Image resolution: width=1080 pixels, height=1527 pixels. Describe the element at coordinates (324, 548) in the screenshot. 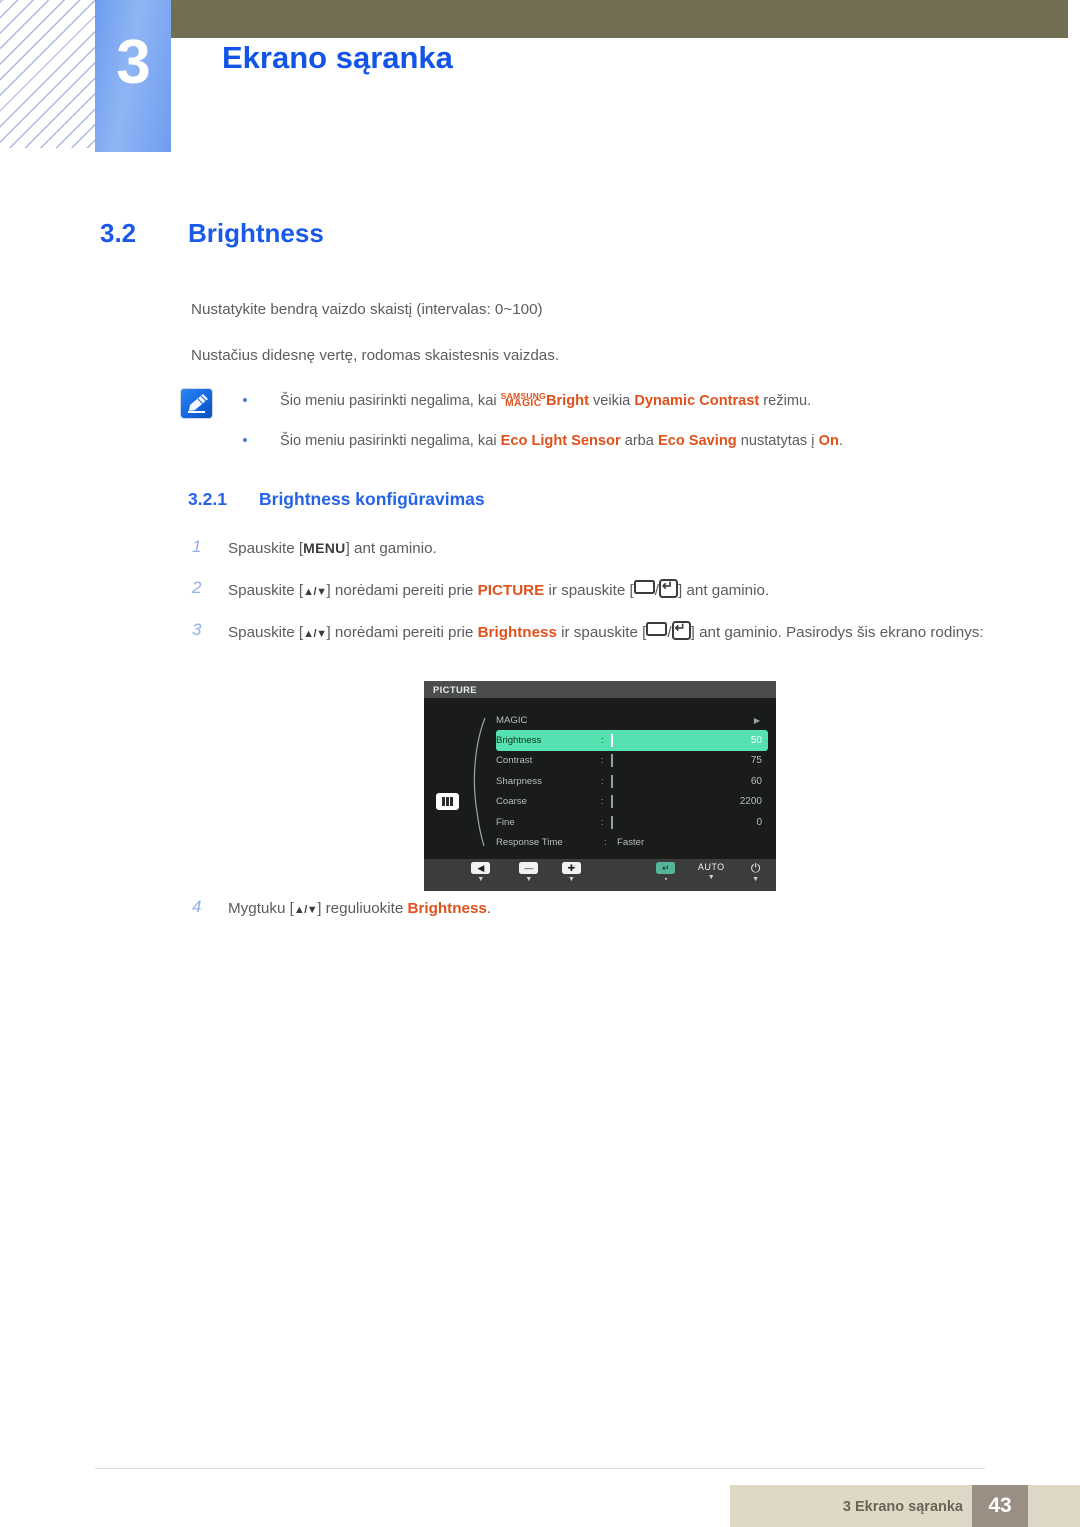

I see `menu-key-label: MENU` at that location.